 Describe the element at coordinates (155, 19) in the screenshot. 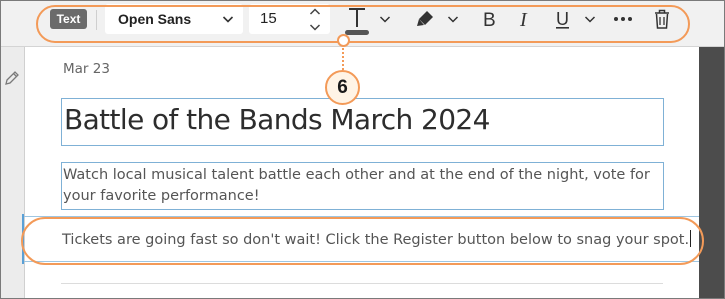

I see `font-family-value: Open Sans` at that location.